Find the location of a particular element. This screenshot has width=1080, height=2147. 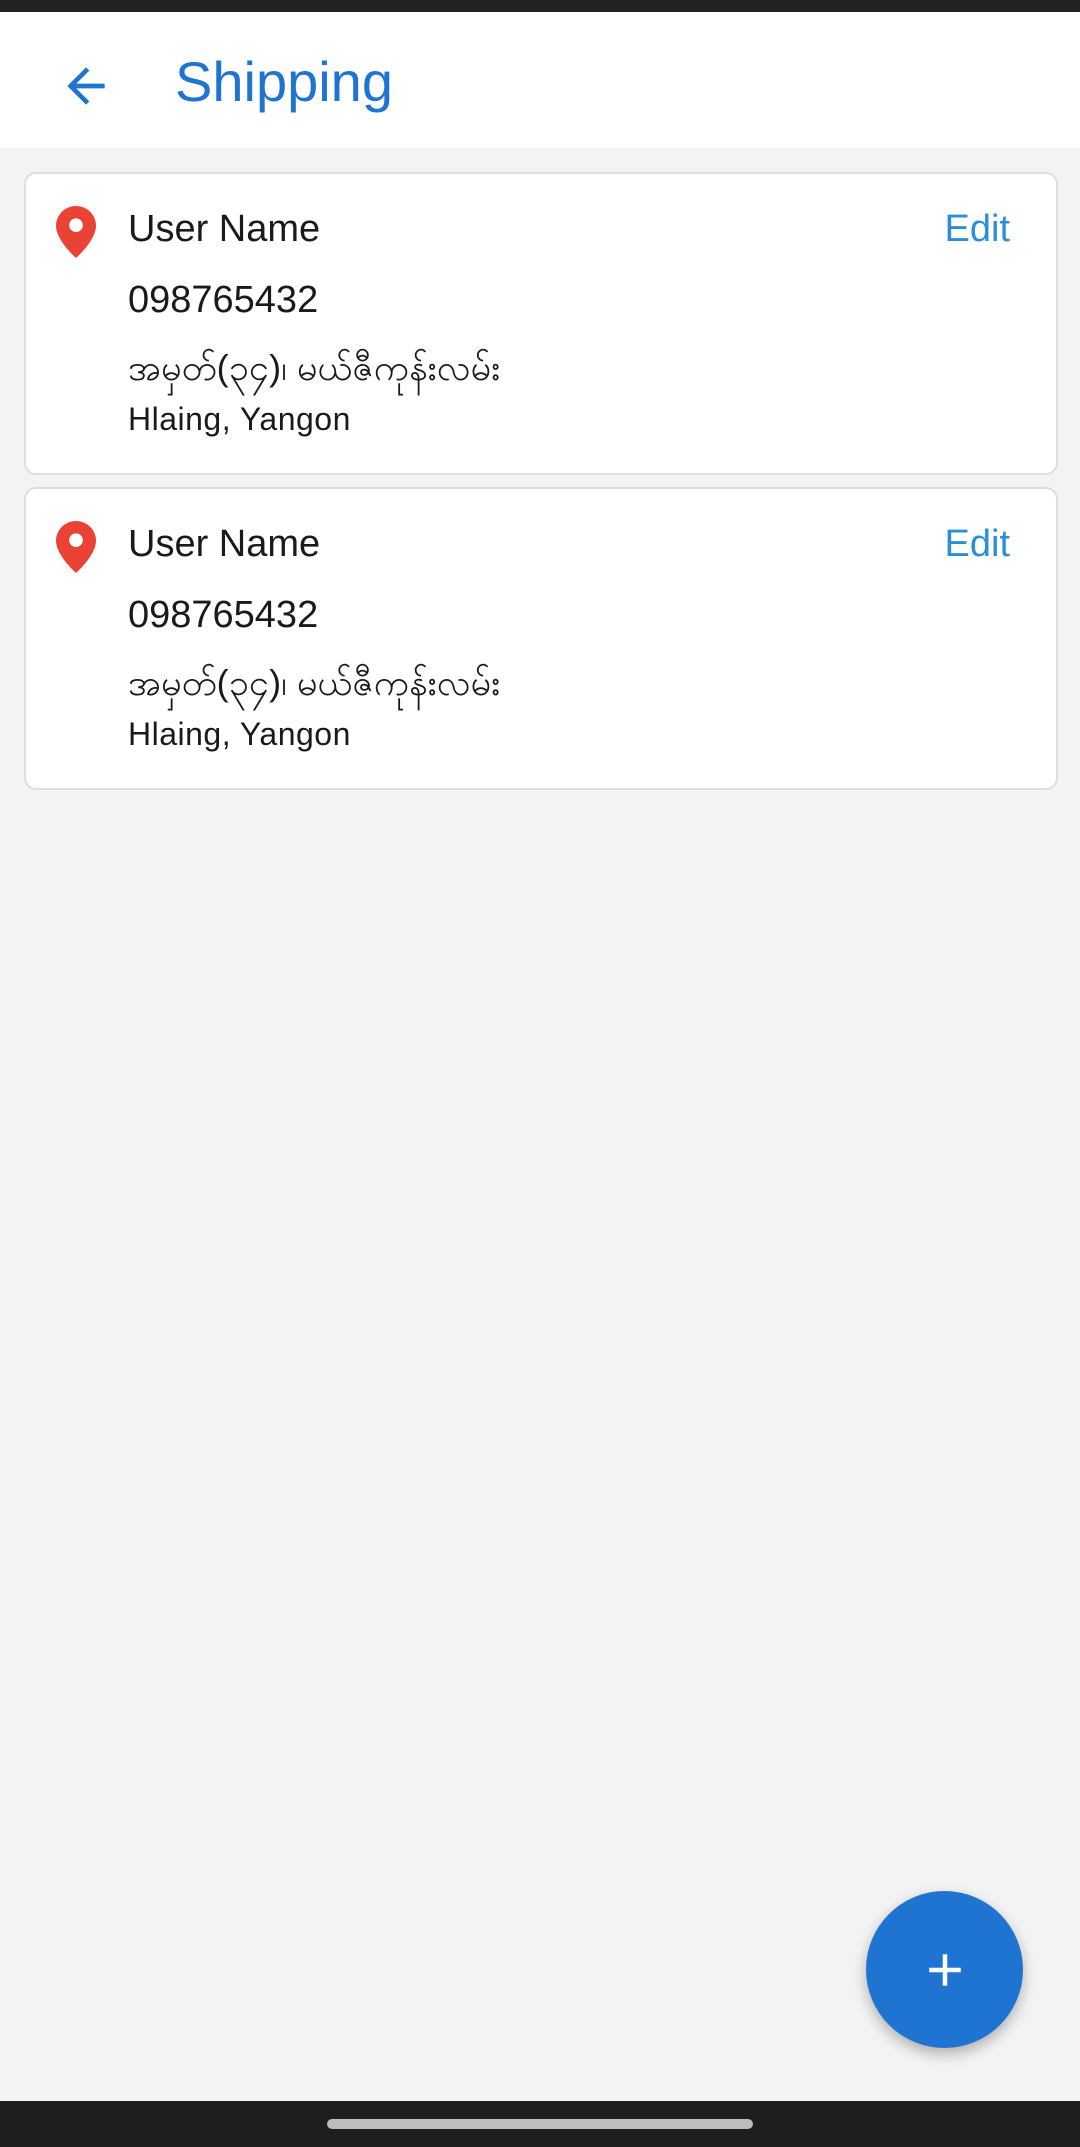

app-bar: Shipping is located at coordinates (540, 80).